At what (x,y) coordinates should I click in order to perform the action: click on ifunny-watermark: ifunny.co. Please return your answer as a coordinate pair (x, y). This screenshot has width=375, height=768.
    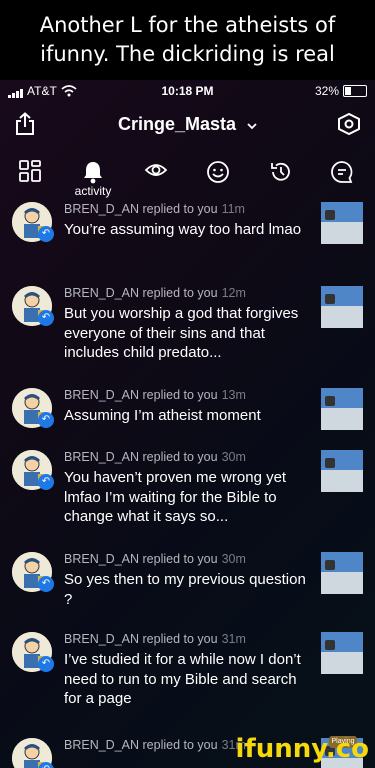
    Looking at the image, I should click on (302, 749).